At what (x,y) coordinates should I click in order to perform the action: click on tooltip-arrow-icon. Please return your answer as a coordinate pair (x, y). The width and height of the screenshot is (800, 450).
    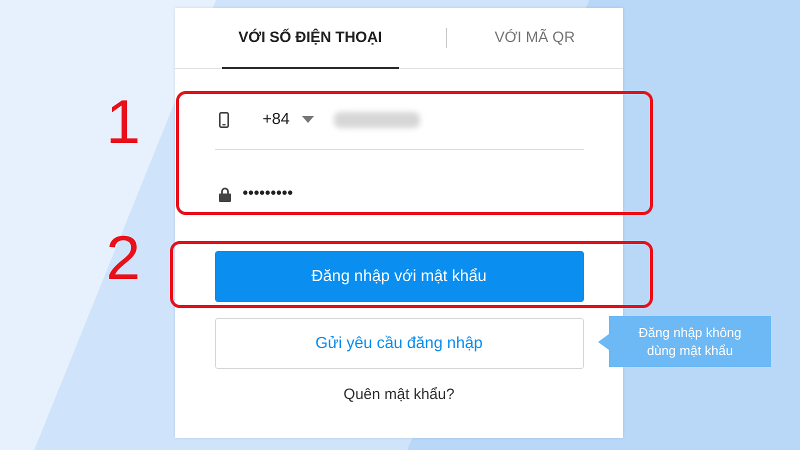
    Looking at the image, I should click on (603, 342).